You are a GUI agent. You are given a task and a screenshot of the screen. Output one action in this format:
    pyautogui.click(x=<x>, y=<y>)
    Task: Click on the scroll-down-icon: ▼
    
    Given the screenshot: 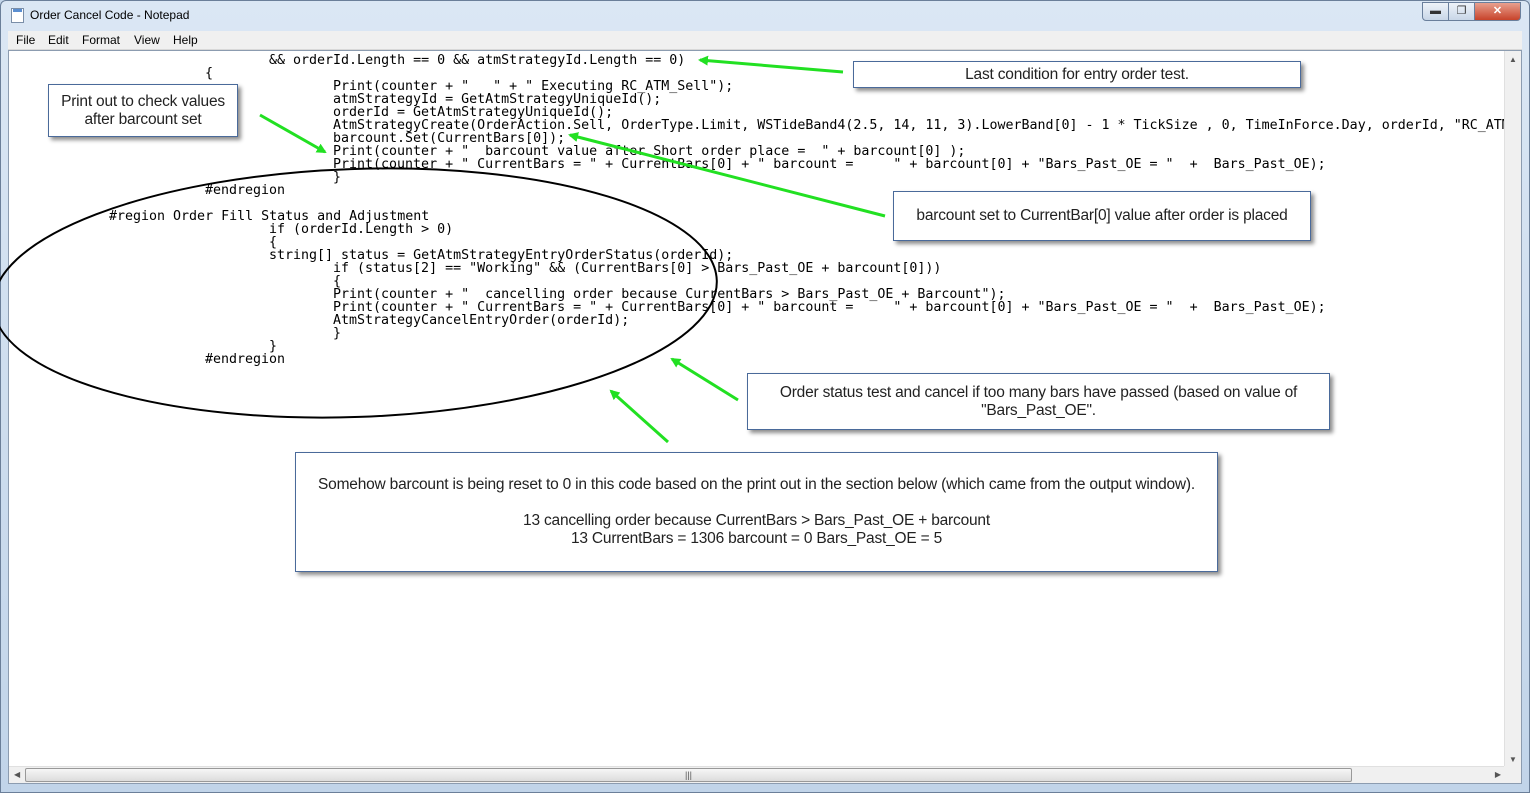 What is the action you would take?
    pyautogui.click(x=1513, y=759)
    